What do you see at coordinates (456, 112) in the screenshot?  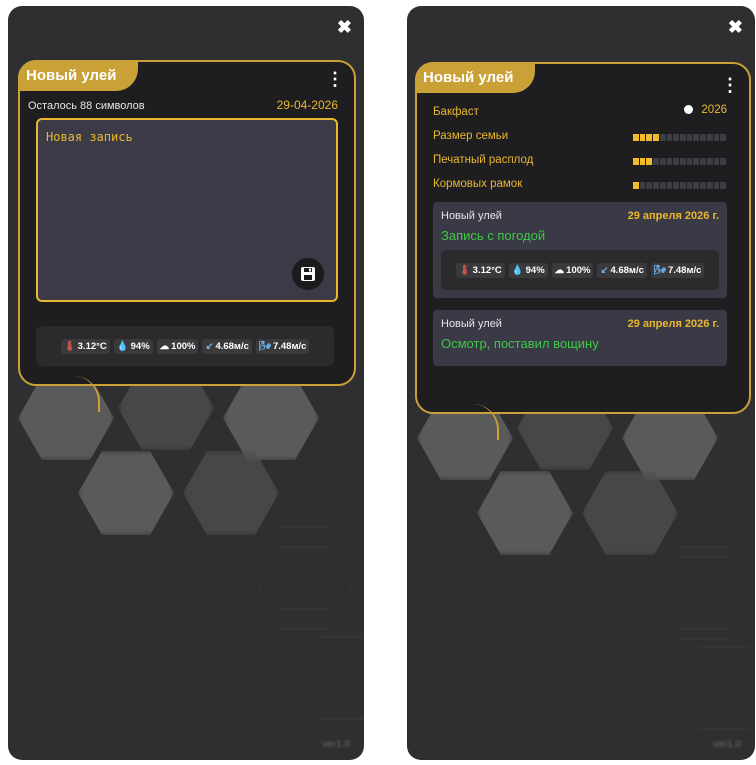 I see `breed-label: Бакфаст` at bounding box center [456, 112].